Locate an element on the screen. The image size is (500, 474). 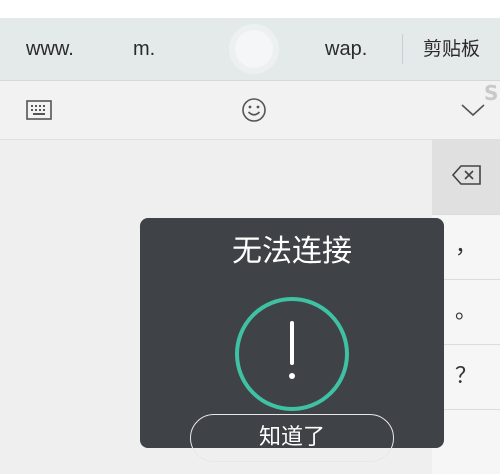
exclamation-bar is located at coordinates (292, 343).